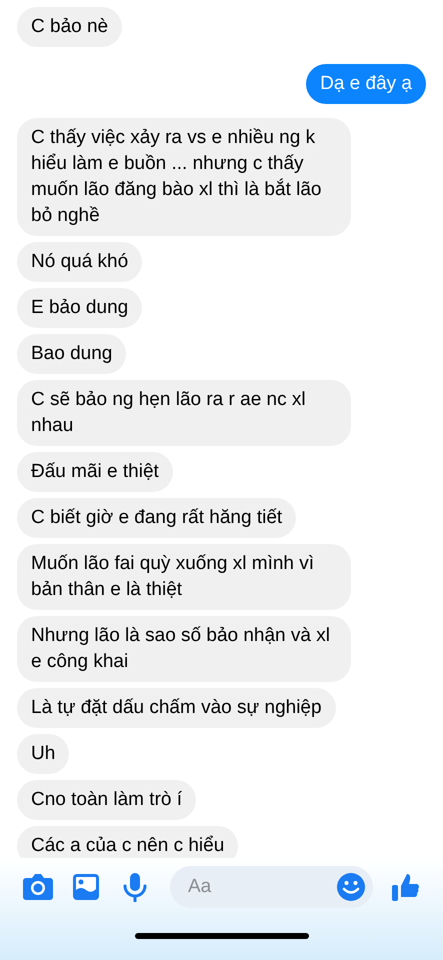 The image size is (443, 960). Describe the element at coordinates (79, 308) in the screenshot. I see `received-message: E bảo dung` at that location.